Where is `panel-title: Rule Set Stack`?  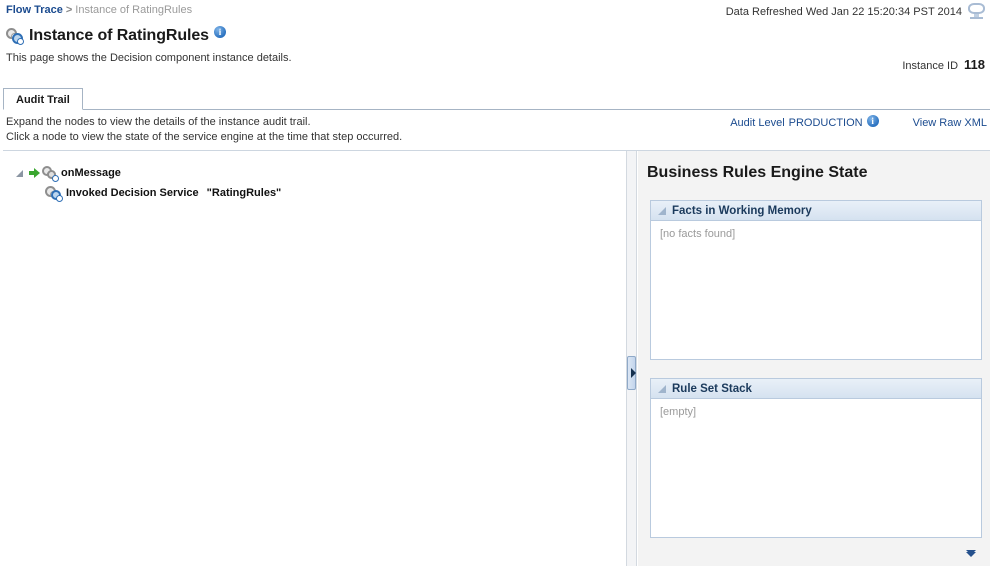 panel-title: Rule Set Stack is located at coordinates (712, 388).